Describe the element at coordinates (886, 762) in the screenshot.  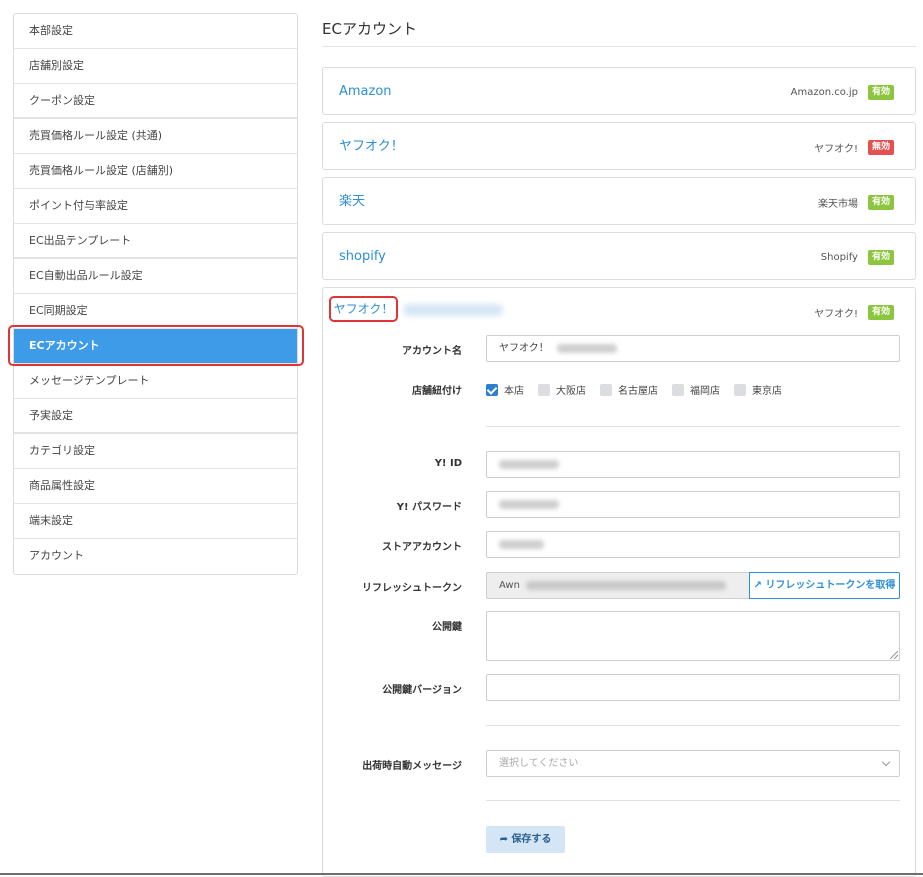
I see `chevron-down-icon` at that location.